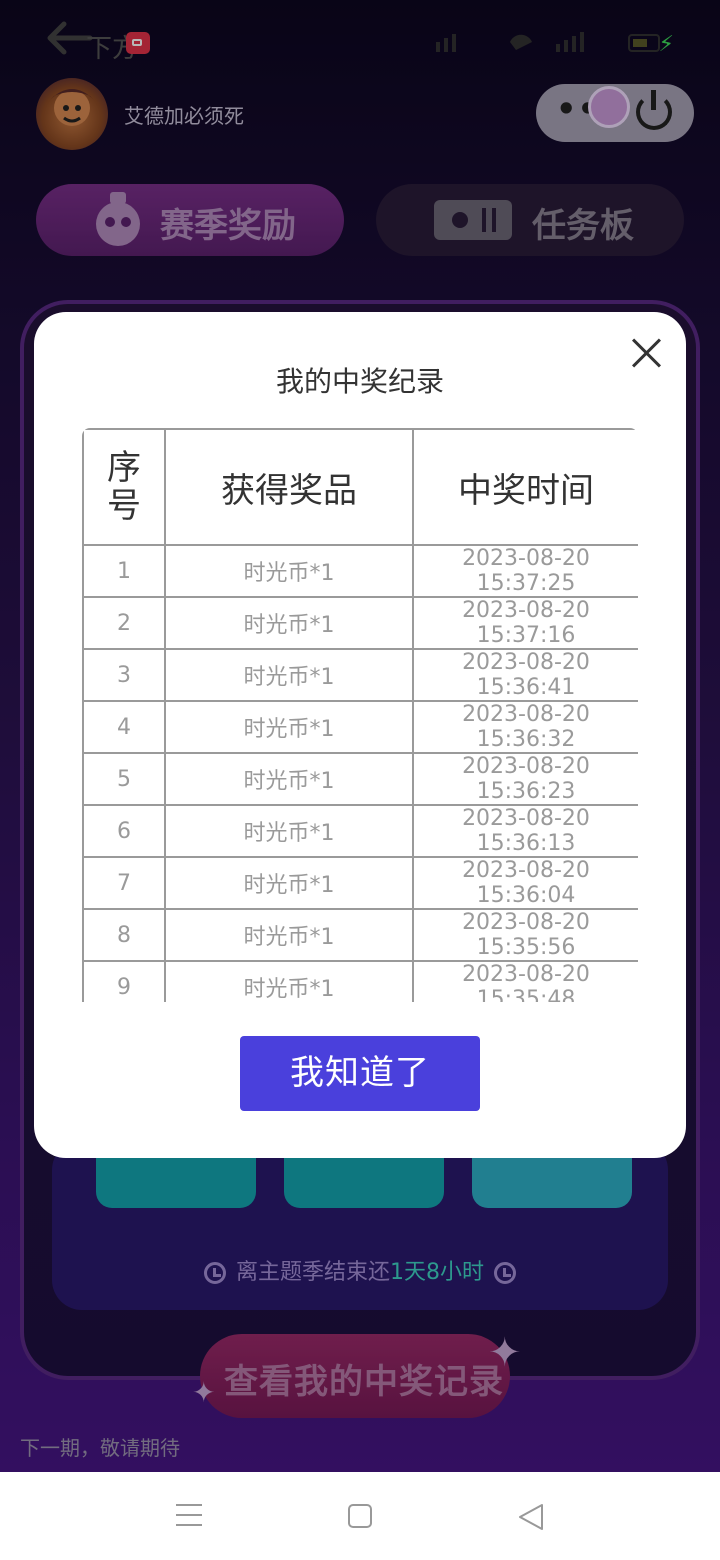  I want to click on table-row: 6 时光币*1 2023-08-20 15:36:13, so click(360, 831).